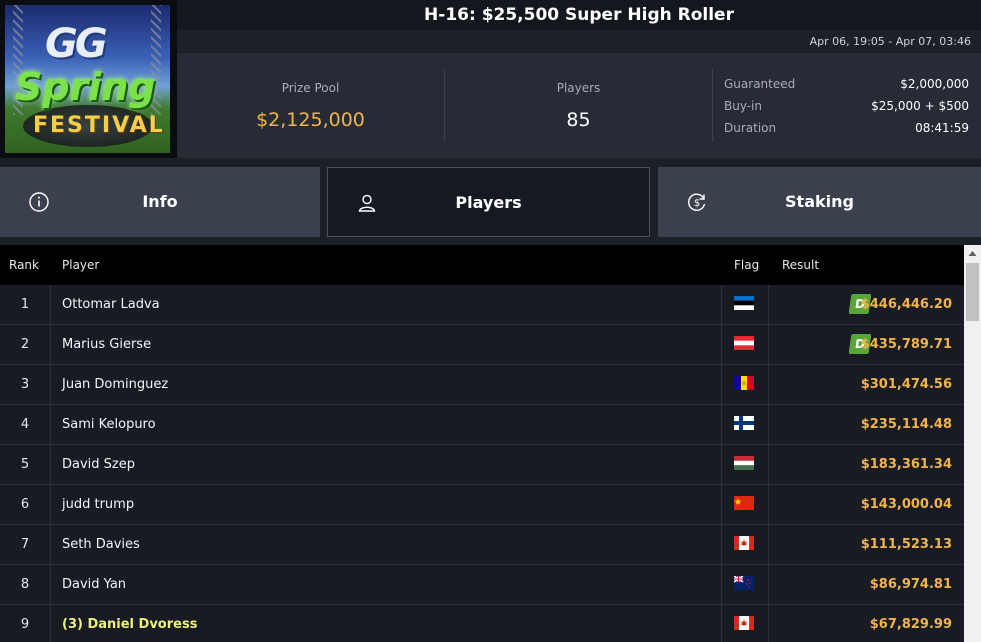 This screenshot has width=981, height=642. What do you see at coordinates (744, 503) in the screenshot?
I see `flag-china-icon` at bounding box center [744, 503].